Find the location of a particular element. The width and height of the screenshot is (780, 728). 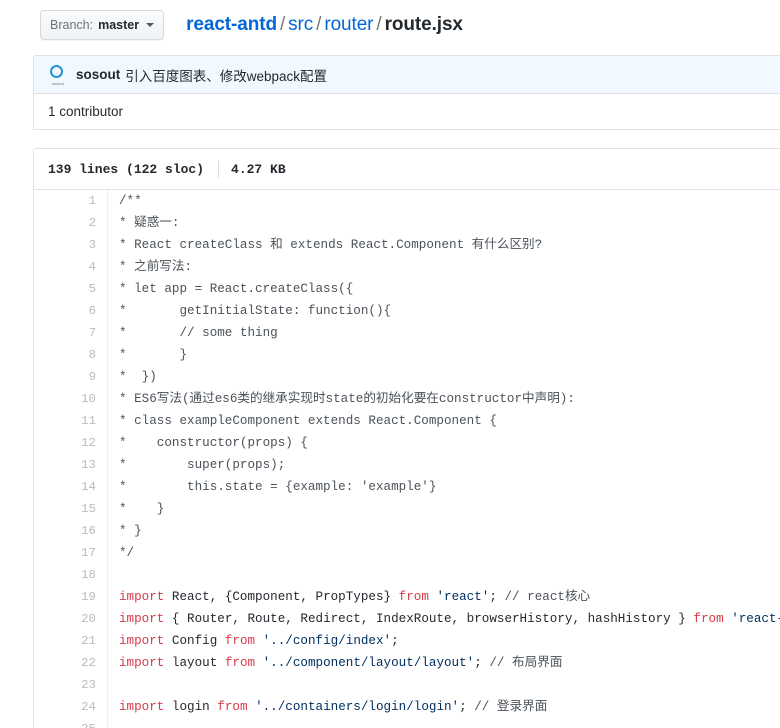

code-line: 17 */ is located at coordinates (407, 553).